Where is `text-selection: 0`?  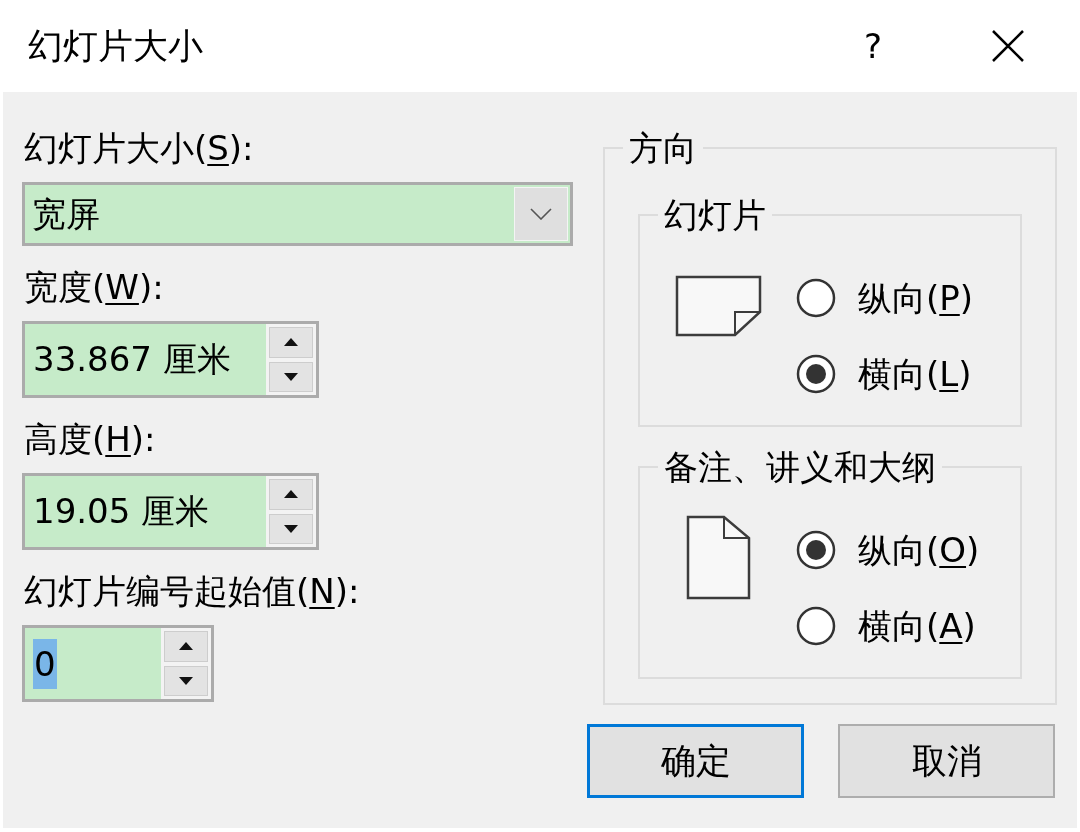 text-selection: 0 is located at coordinates (45, 663).